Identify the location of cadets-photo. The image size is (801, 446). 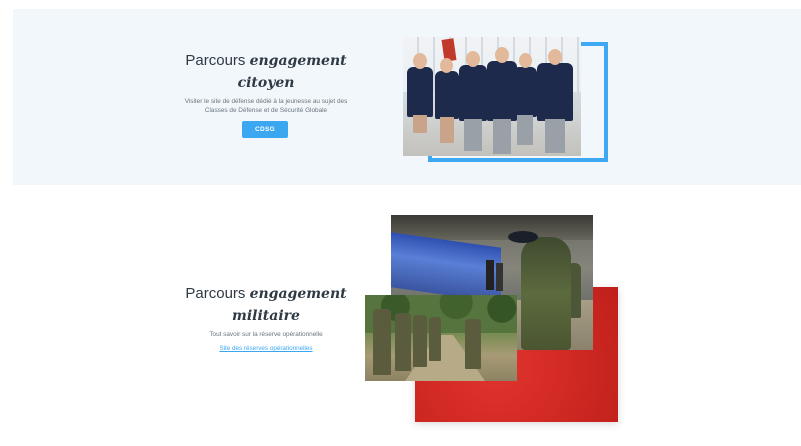
(492, 96).